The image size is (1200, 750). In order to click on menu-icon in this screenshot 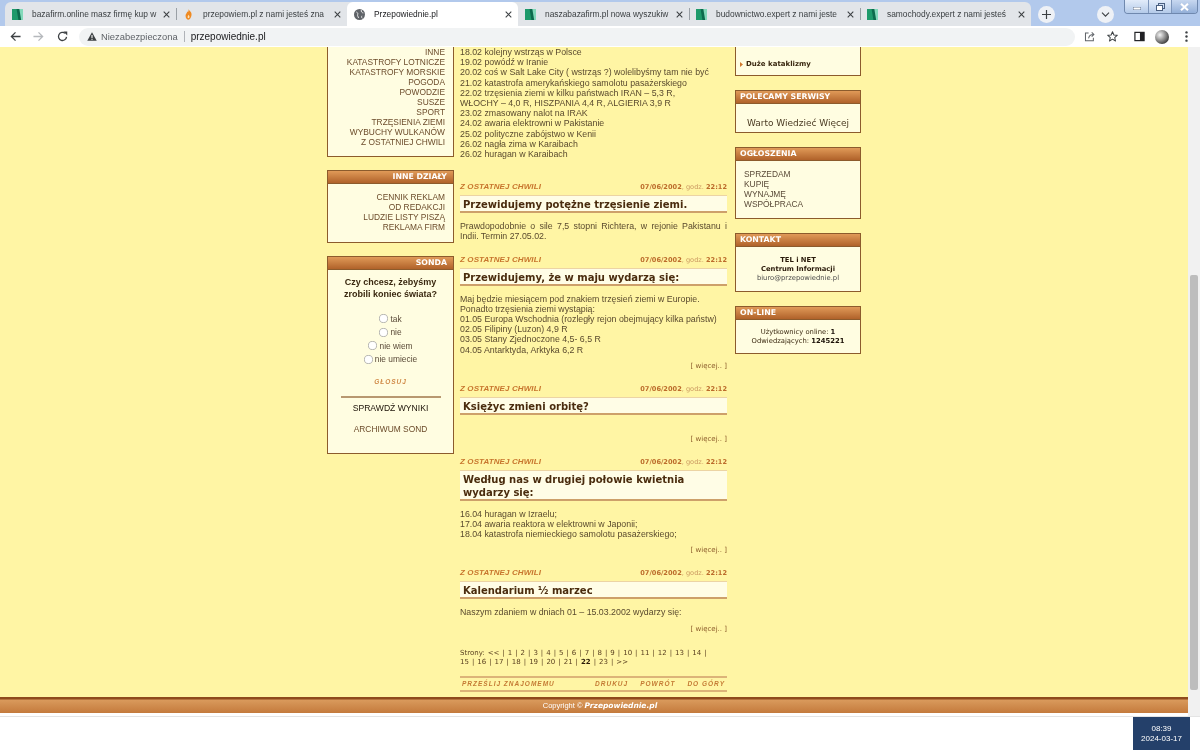, I will do `click(1186, 36)`.